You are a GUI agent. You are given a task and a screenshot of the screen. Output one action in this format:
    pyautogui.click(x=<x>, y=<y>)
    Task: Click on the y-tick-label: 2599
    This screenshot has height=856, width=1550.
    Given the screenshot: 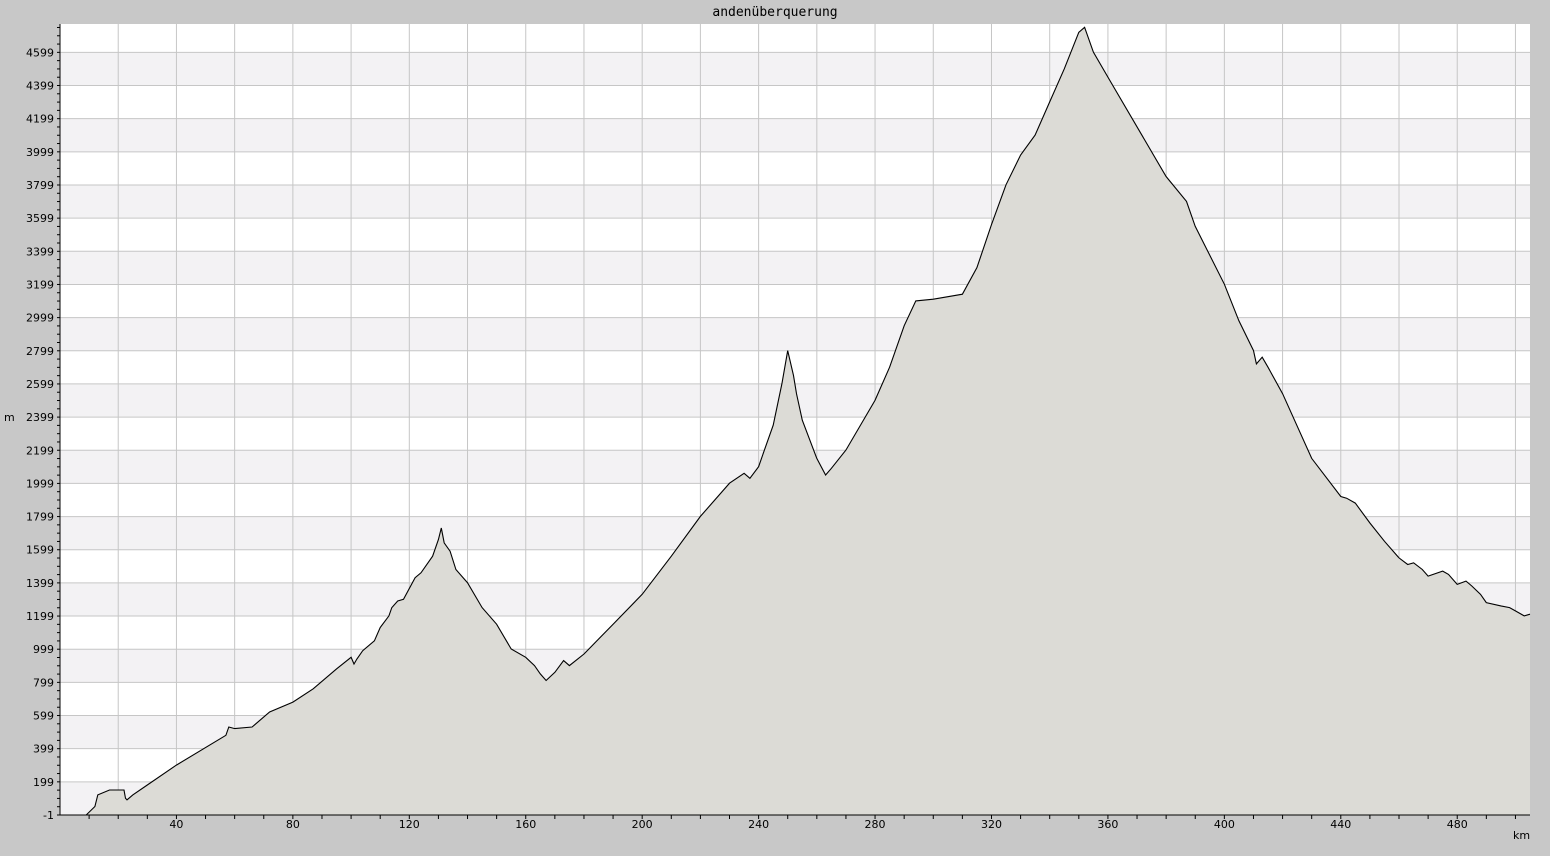 What is the action you would take?
    pyautogui.click(x=40, y=384)
    